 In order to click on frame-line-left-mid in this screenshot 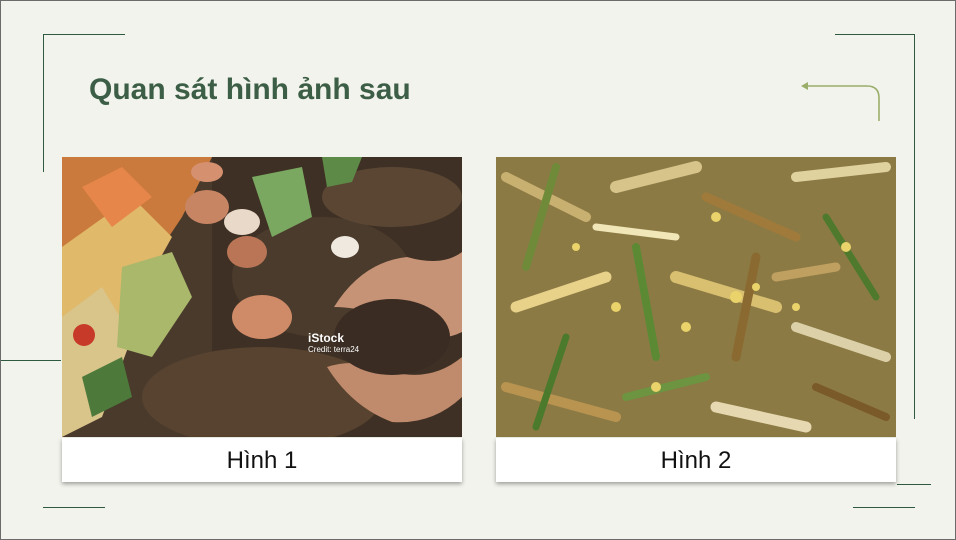, I will do `click(31, 360)`.